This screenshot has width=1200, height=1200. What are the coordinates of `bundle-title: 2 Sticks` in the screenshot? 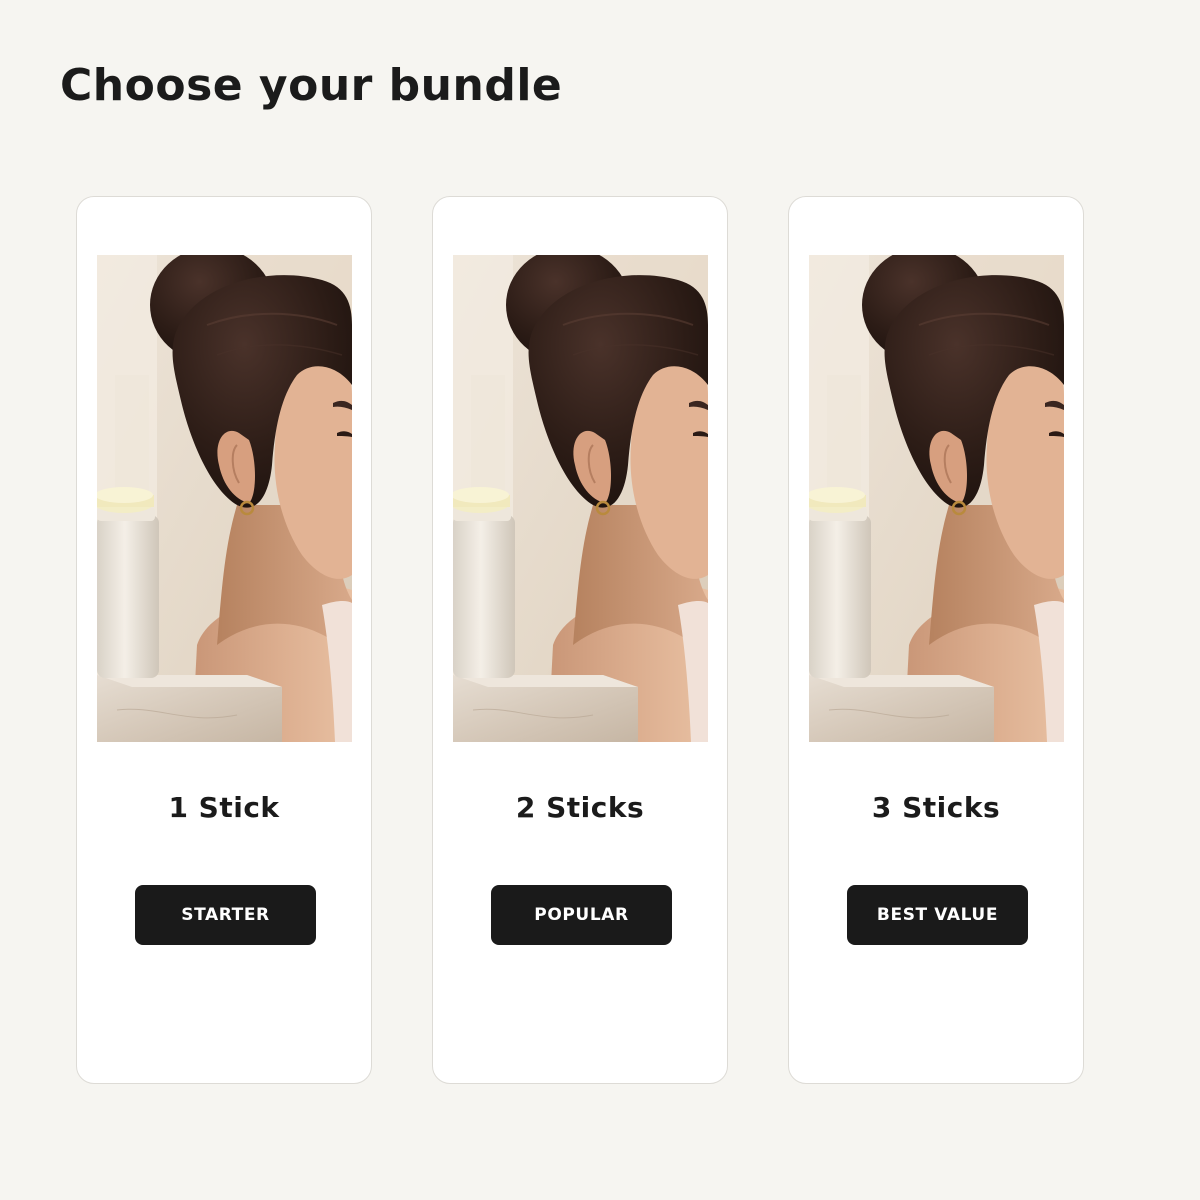 It's located at (580, 807).